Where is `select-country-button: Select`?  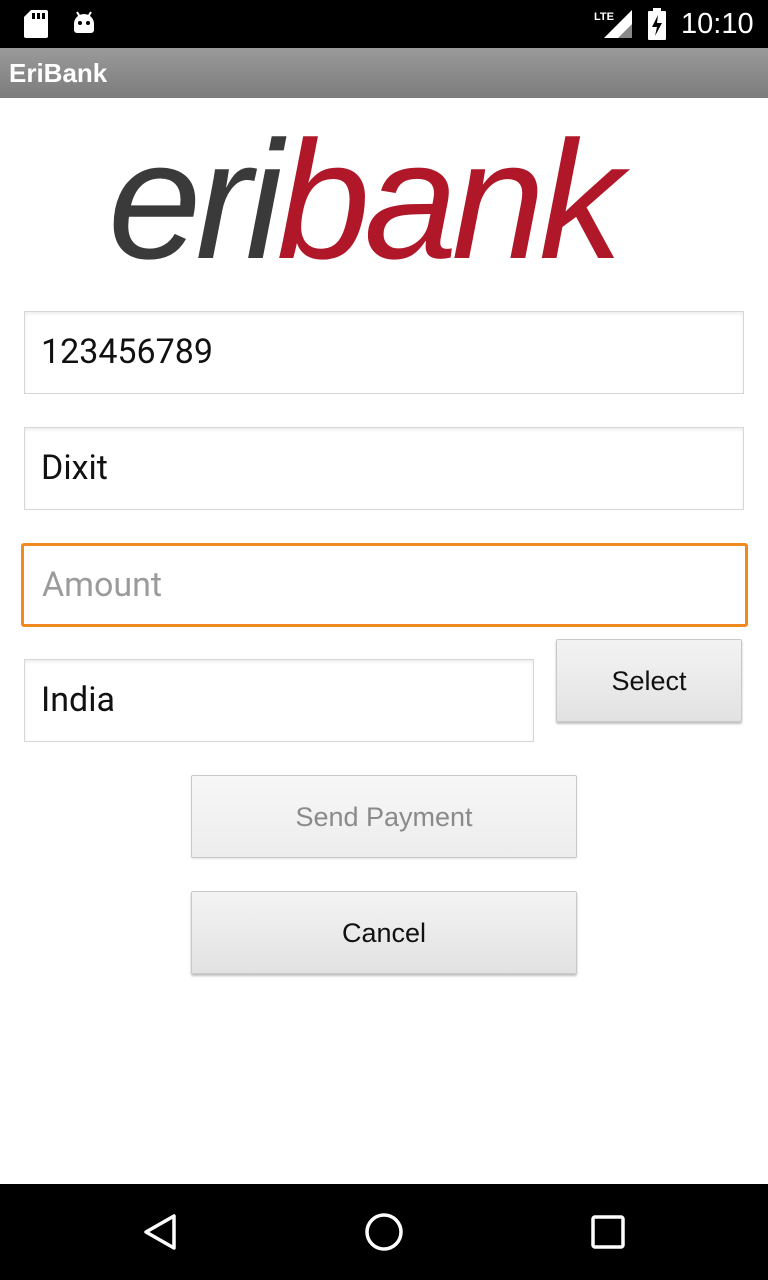 select-country-button: Select is located at coordinates (649, 680).